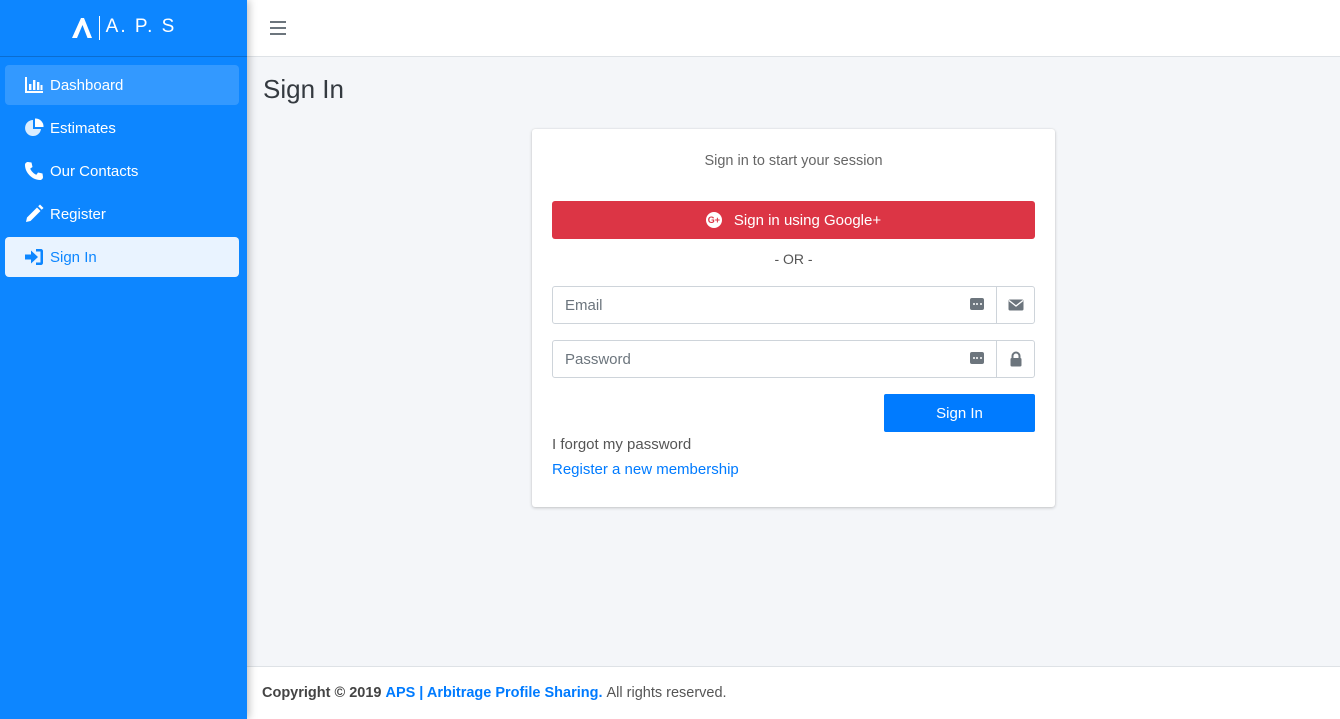 This screenshot has width=1340, height=719. What do you see at coordinates (278, 28) in the screenshot?
I see `menu-toggle-icon` at bounding box center [278, 28].